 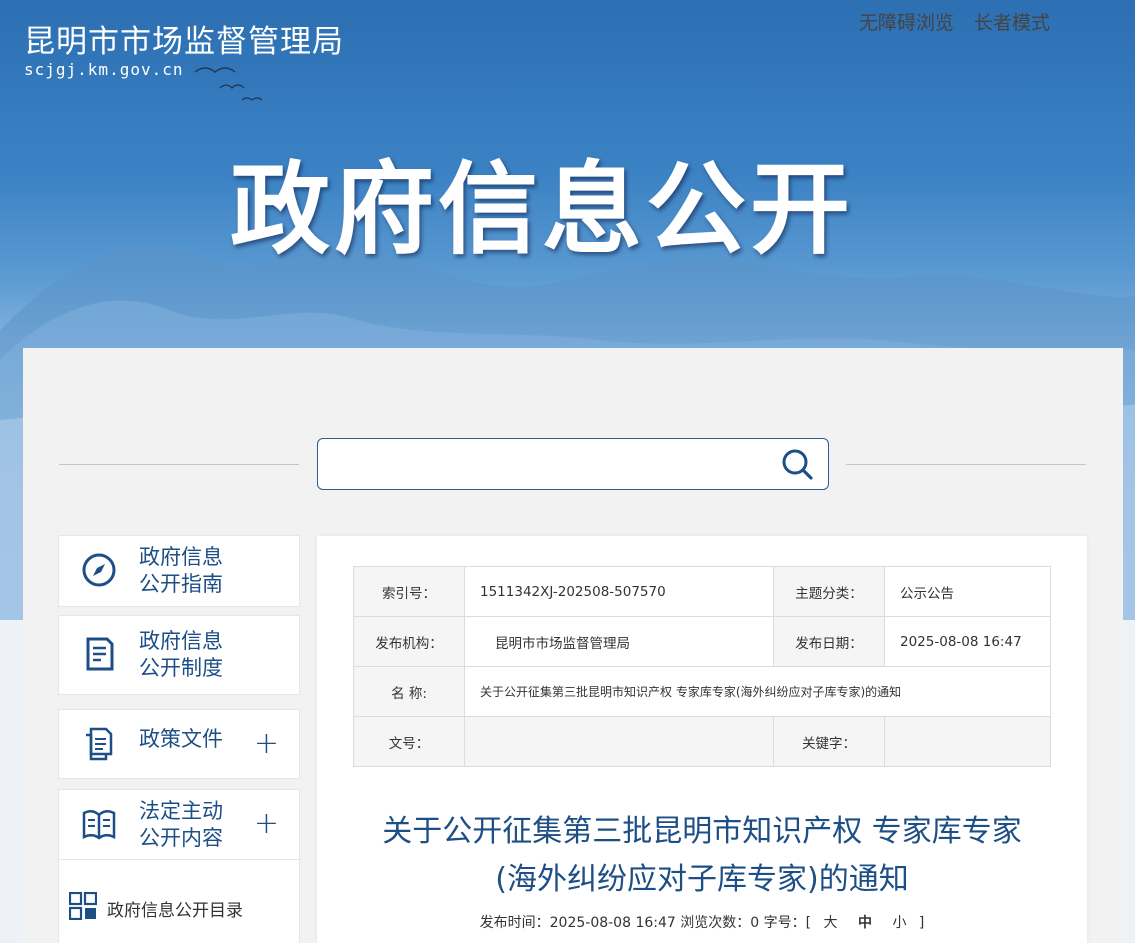 I want to click on publish-suffix: ], so click(x=921, y=923).